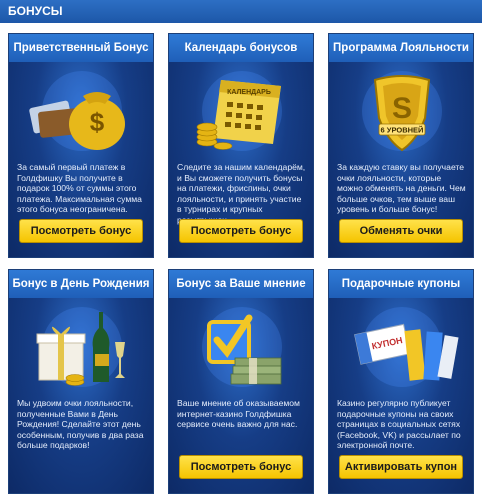 The image size is (482, 500). I want to click on card-title: Бонус в День Рождения, so click(81, 284).